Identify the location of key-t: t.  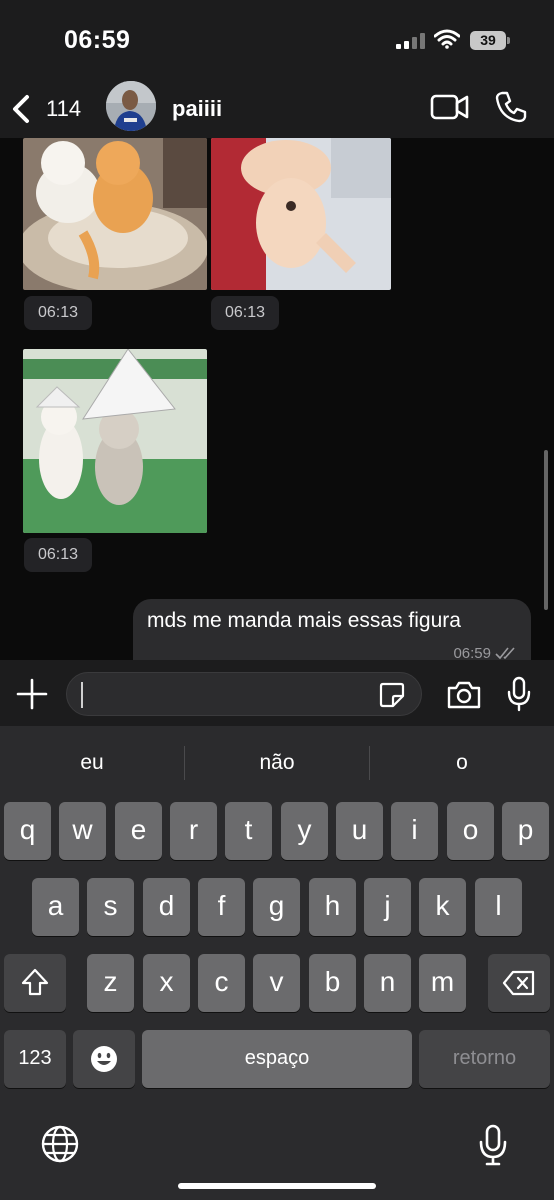
(248, 831).